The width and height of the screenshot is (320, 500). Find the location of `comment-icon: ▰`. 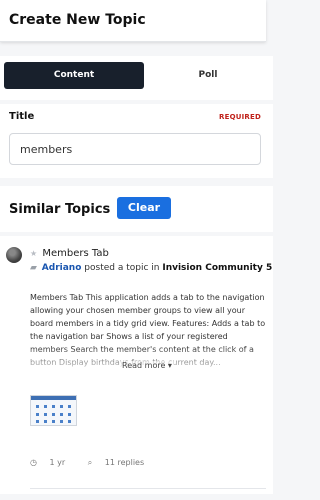

comment-icon: ▰ is located at coordinates (33, 268).